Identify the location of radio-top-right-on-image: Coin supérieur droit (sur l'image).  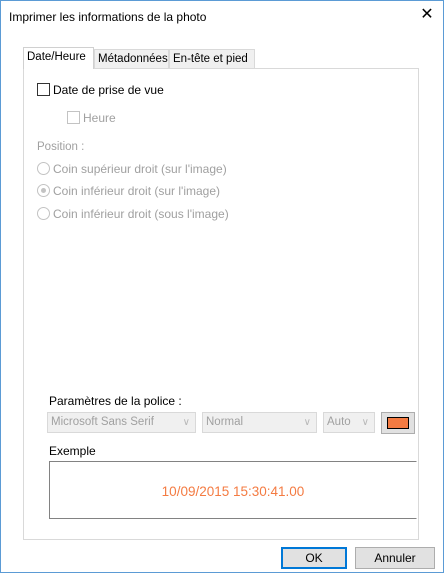
(132, 169).